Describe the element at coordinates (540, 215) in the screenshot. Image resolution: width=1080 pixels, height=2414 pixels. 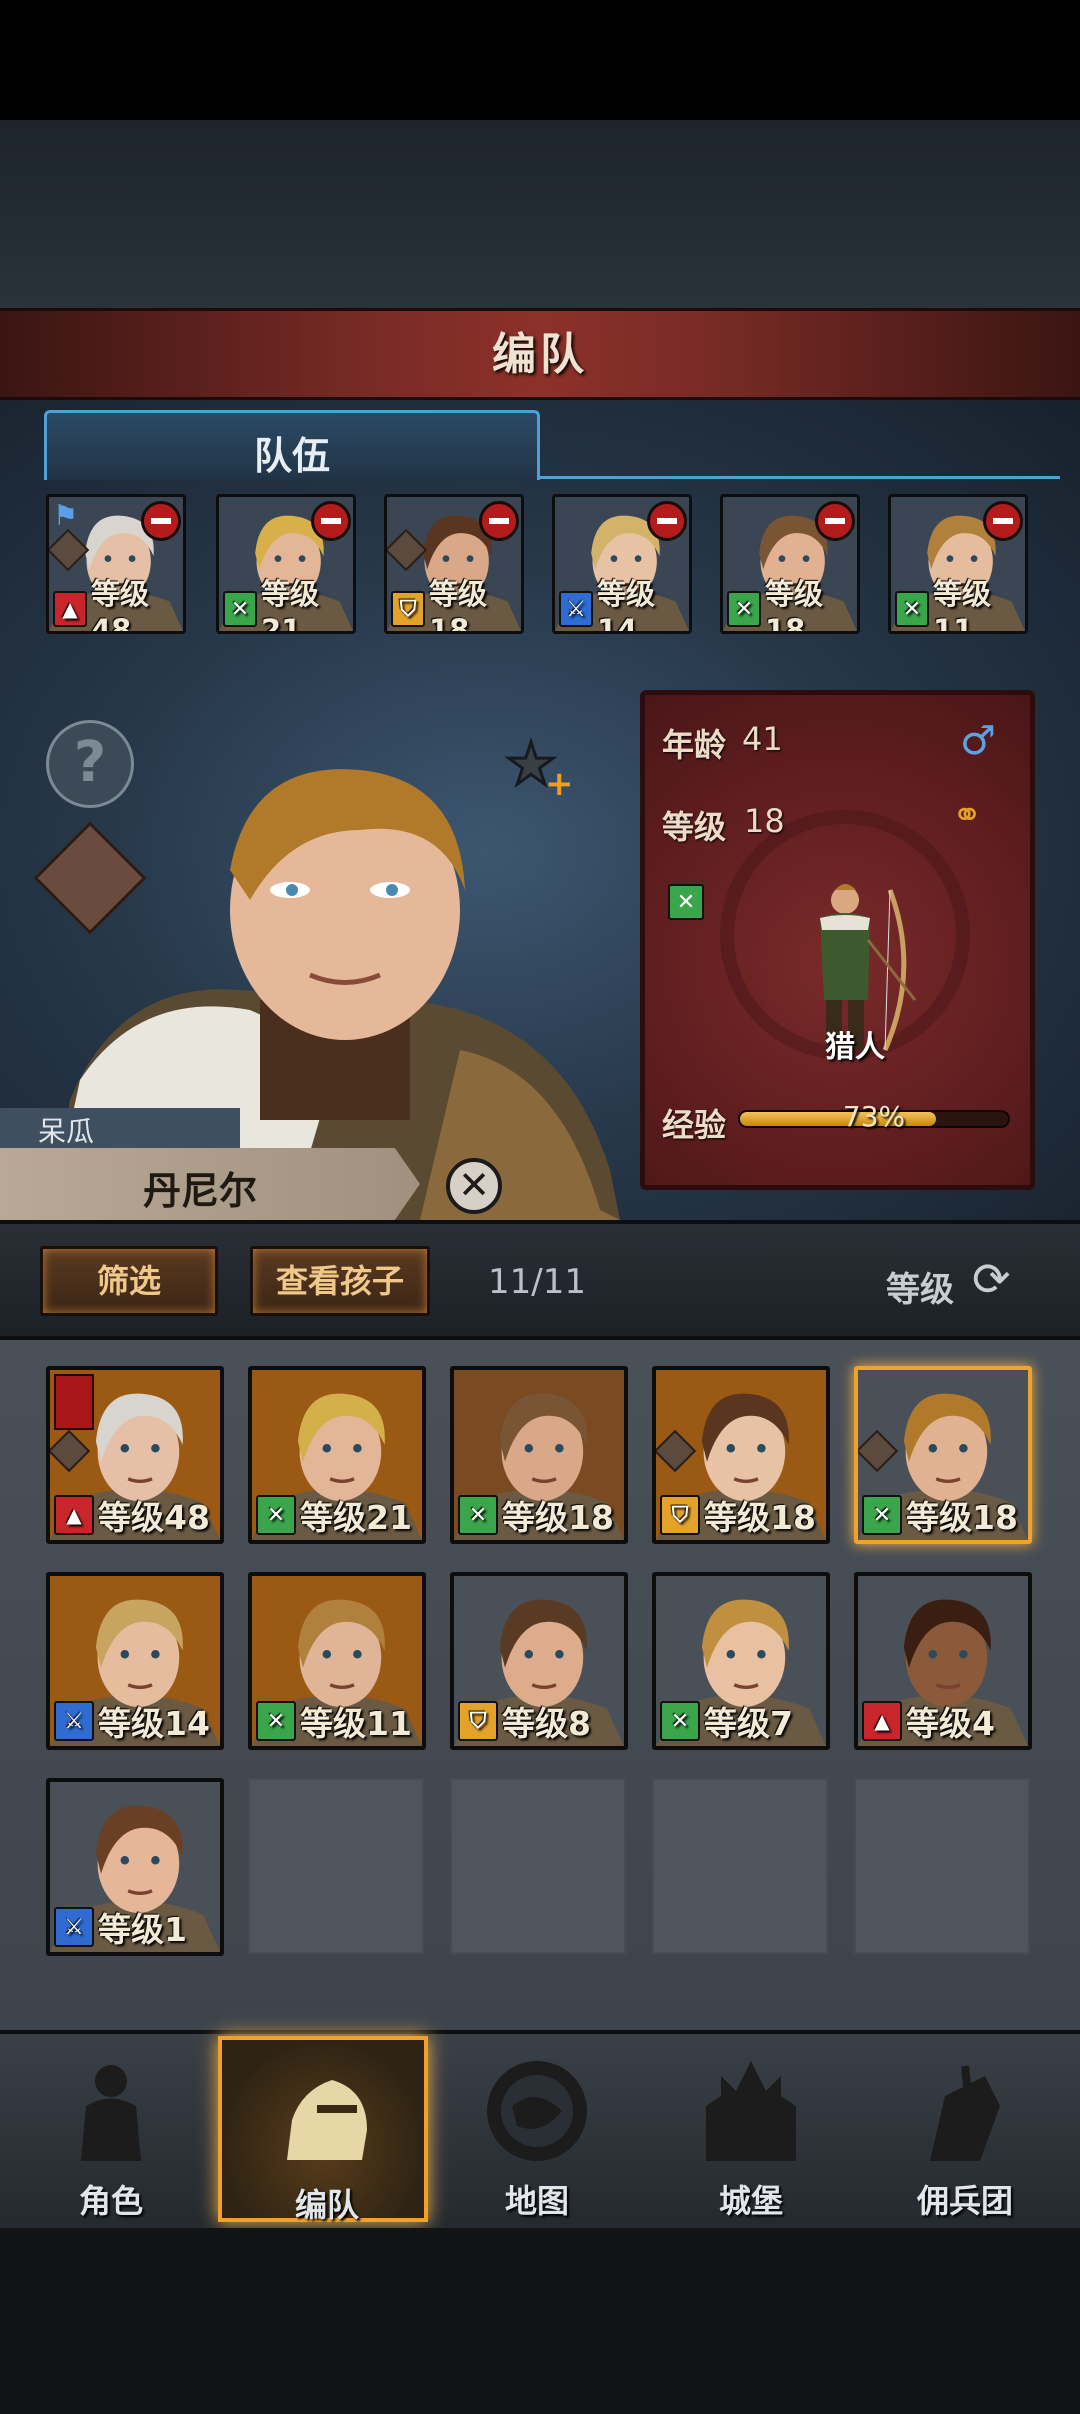
I see `header-background` at that location.